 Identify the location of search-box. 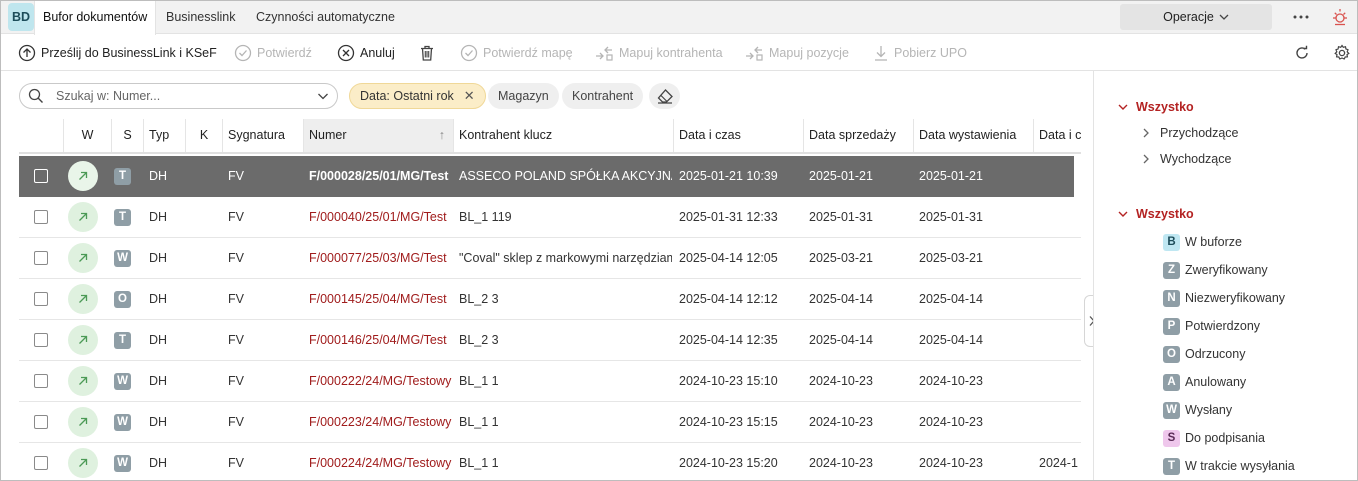
(178, 96).